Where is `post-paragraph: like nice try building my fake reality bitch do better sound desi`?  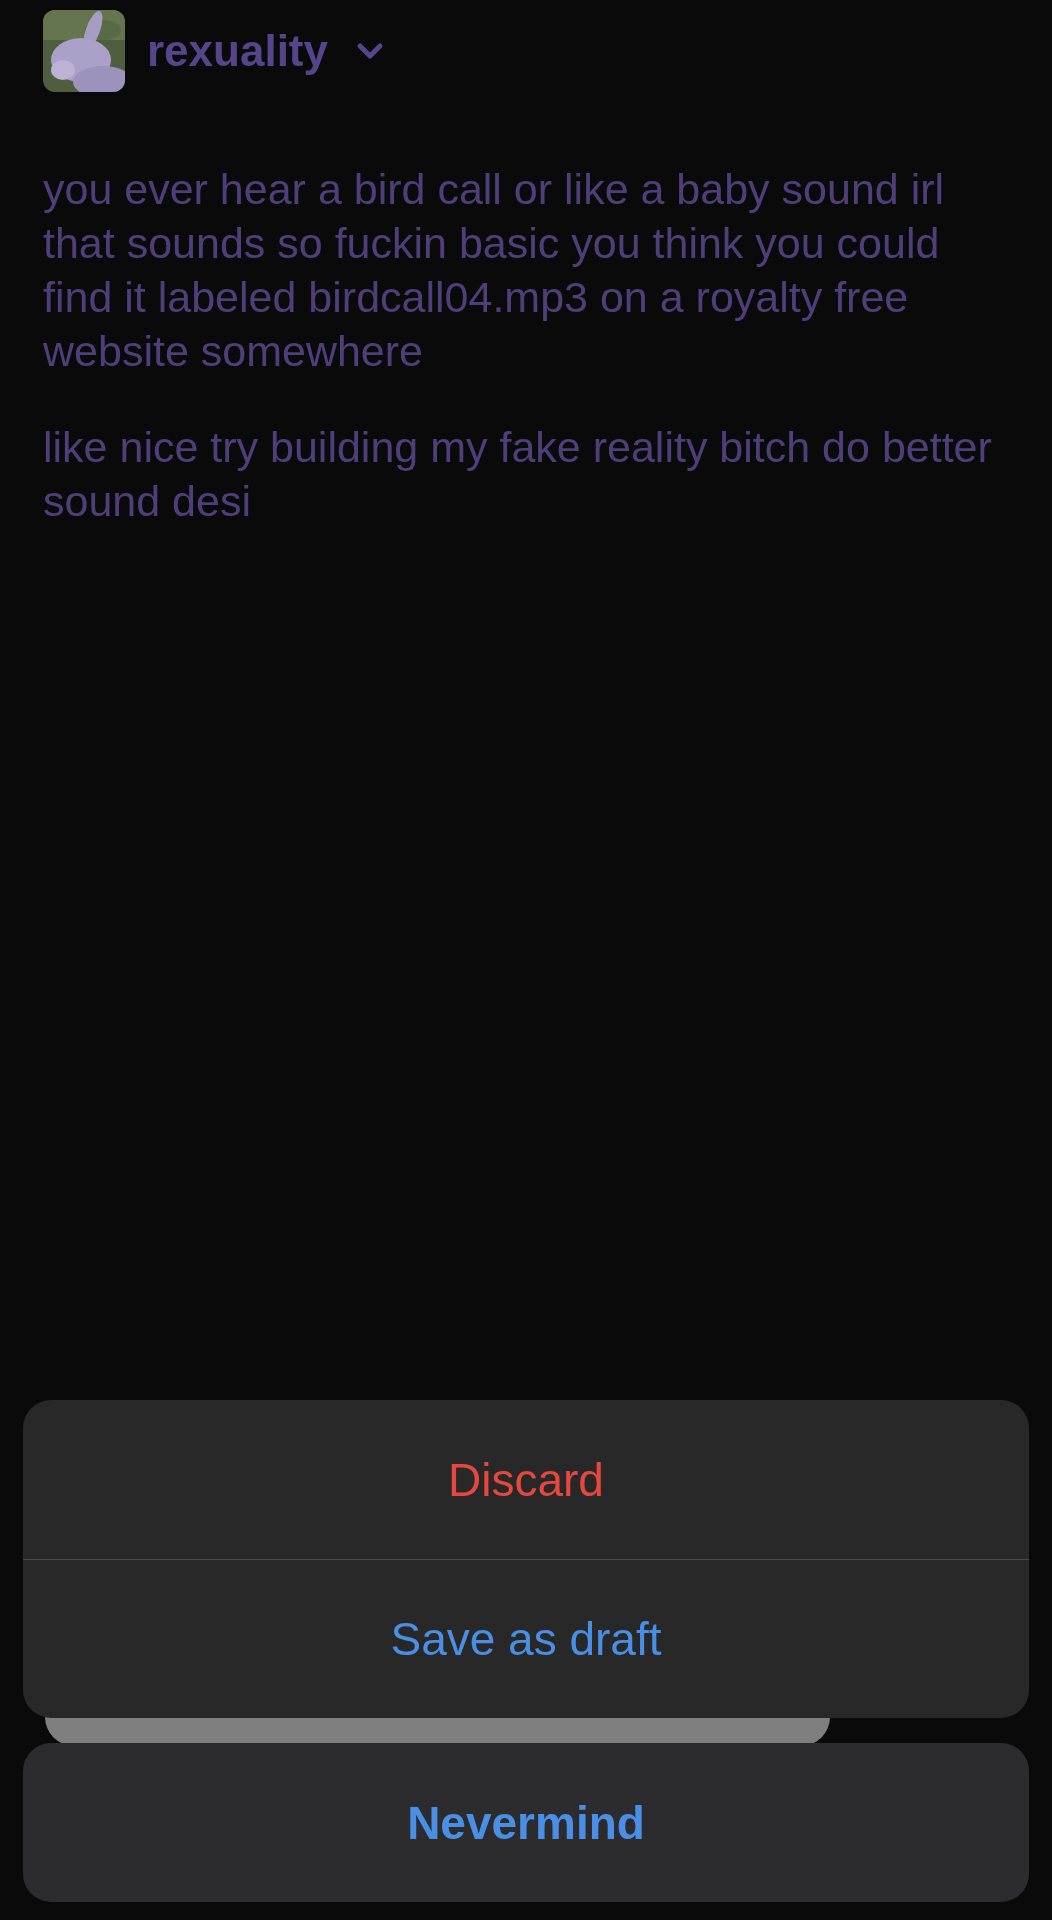
post-paragraph: like nice try building my fake reality bitch do better sound desi is located at coordinates (518, 474).